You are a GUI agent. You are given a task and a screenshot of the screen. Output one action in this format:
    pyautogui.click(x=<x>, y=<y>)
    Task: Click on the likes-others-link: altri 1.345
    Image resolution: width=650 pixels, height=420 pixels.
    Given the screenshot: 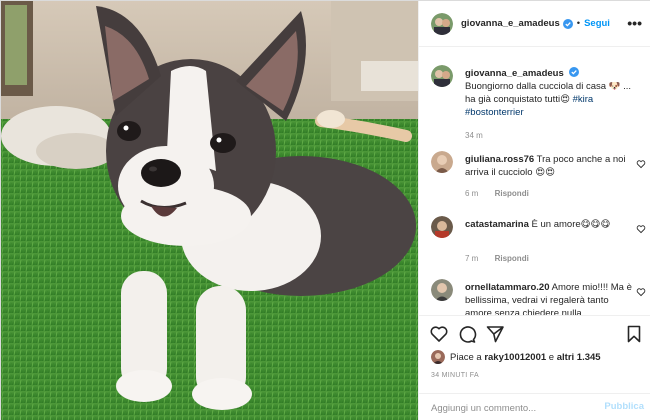 What is the action you would take?
    pyautogui.click(x=579, y=357)
    